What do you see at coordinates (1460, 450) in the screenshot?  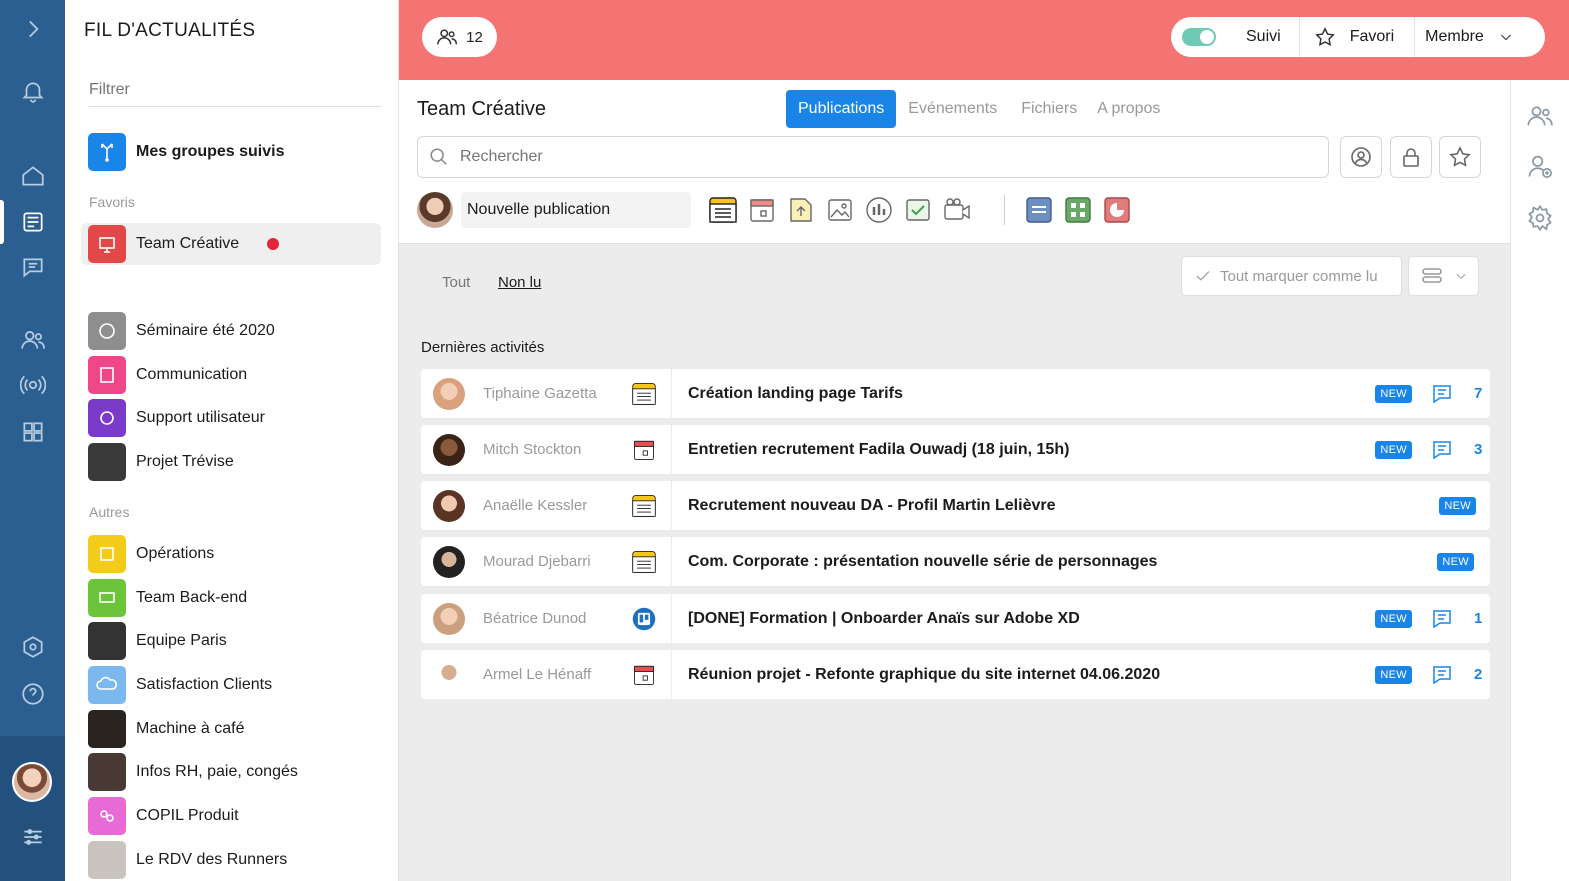 I see `comment-count: 3` at bounding box center [1460, 450].